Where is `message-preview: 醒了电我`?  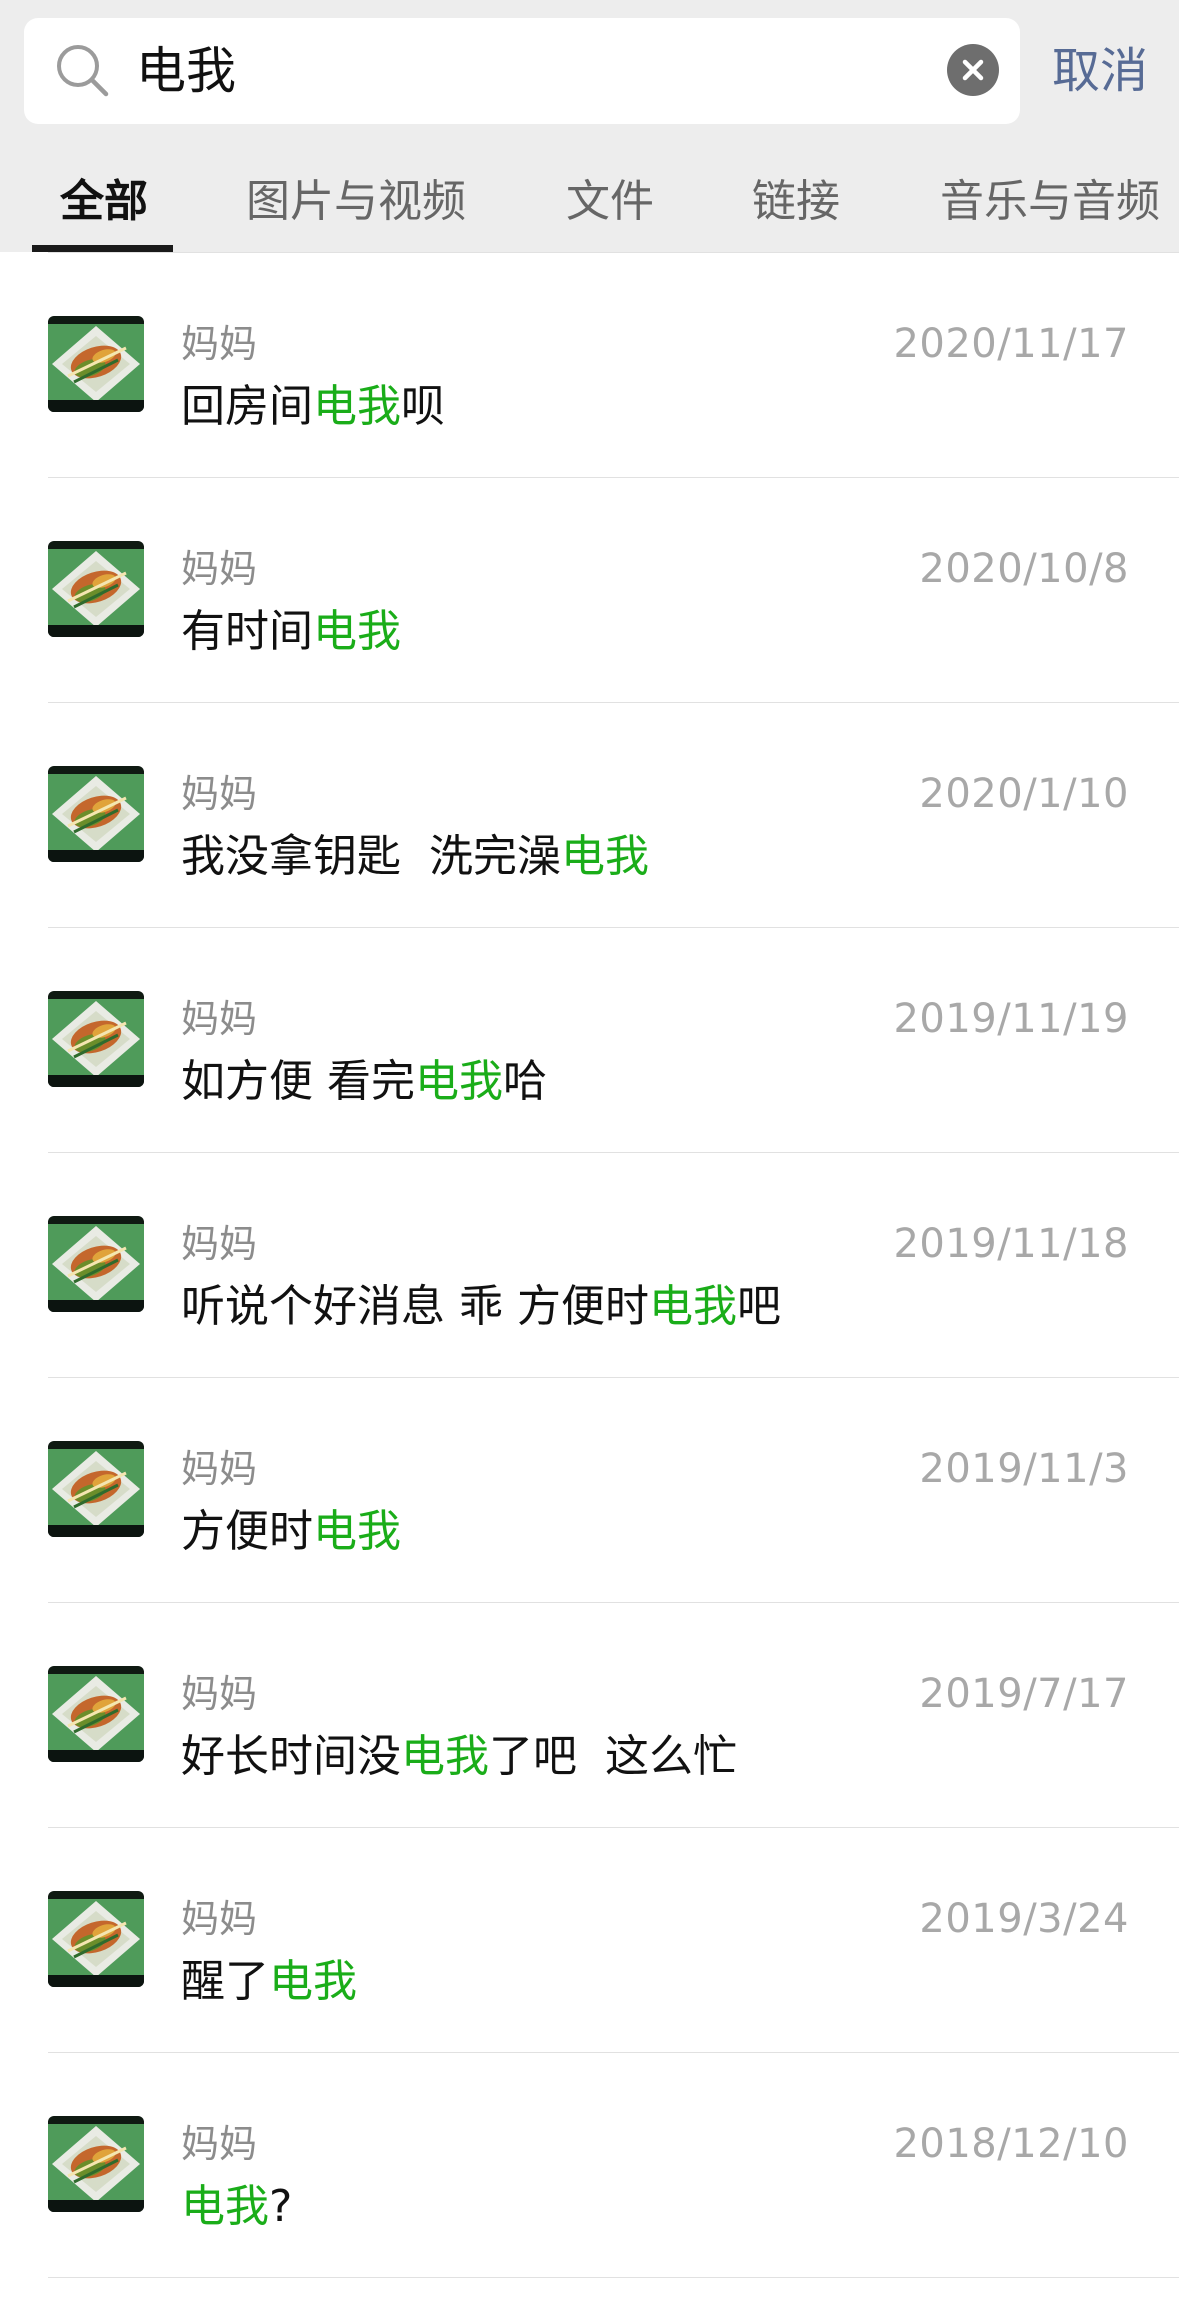
message-preview: 醒了电我 is located at coordinates (269, 1982).